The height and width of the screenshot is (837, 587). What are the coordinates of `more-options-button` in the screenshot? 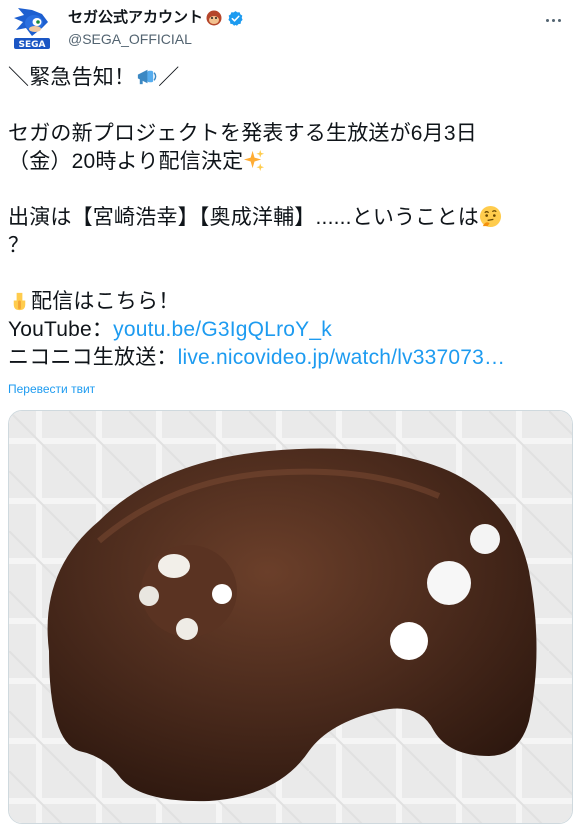 It's located at (553, 20).